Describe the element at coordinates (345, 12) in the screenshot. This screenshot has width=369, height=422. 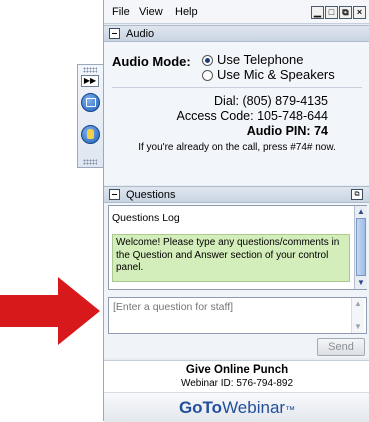
I see `restore-button: ⧉` at that location.